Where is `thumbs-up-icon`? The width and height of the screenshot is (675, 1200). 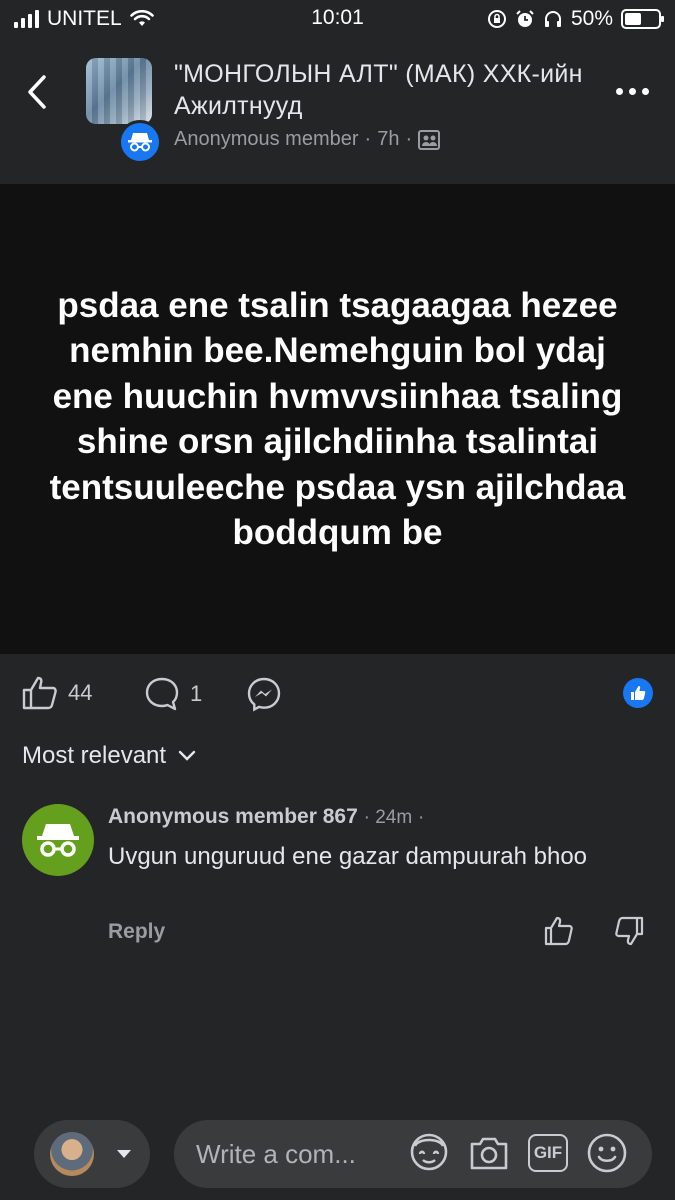 thumbs-up-icon is located at coordinates (39, 693).